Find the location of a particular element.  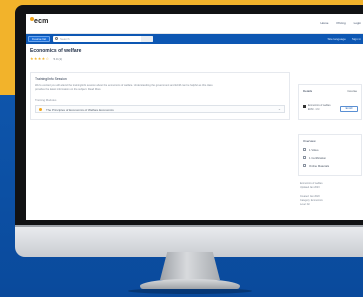

nav-link-home: Home is located at coordinates (324, 23).